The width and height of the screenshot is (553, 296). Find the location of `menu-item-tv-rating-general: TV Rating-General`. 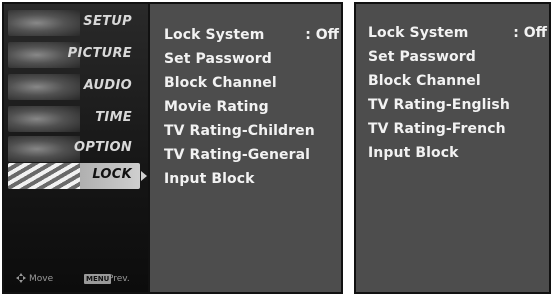

menu-item-tv-rating-general: TV Rating-General is located at coordinates (237, 155).